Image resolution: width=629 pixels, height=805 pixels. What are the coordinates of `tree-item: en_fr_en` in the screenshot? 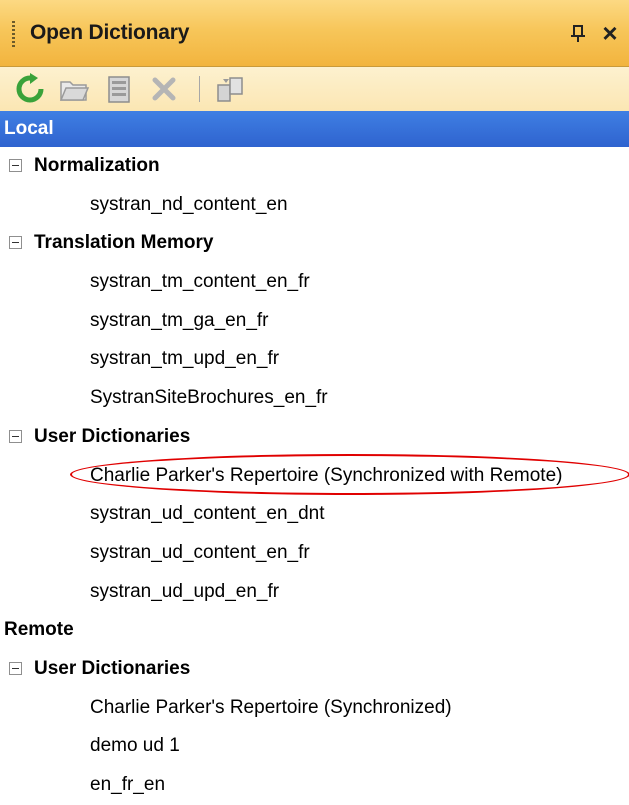 It's located at (314, 785).